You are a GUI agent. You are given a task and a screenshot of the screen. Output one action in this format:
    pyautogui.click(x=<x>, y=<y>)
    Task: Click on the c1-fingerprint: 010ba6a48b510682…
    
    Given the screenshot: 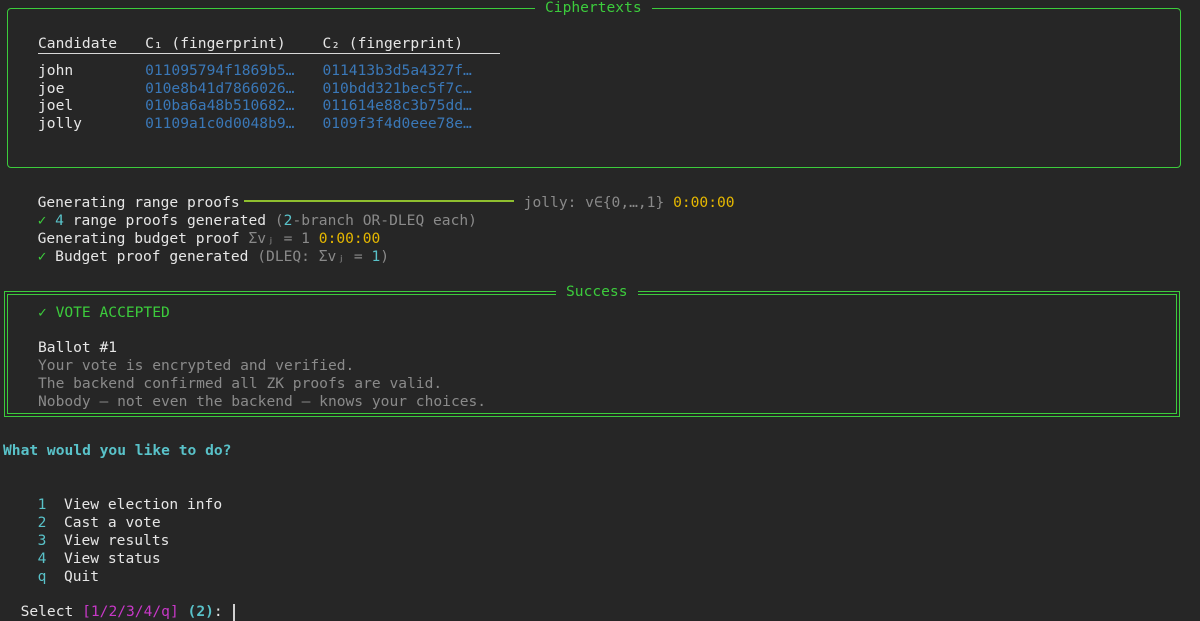 What is the action you would take?
    pyautogui.click(x=220, y=106)
    